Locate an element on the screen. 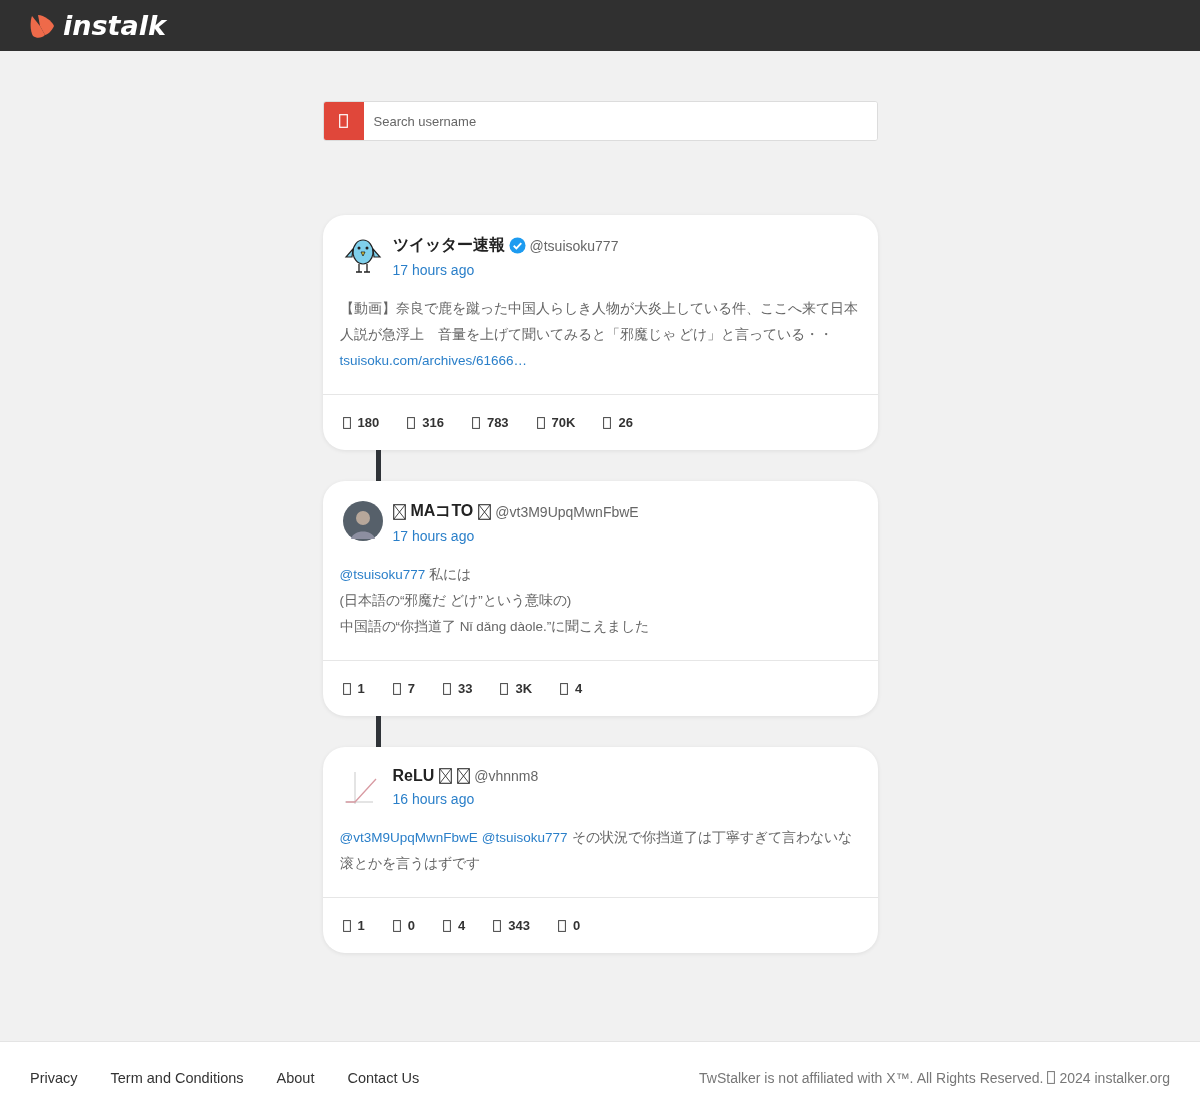 The width and height of the screenshot is (1200, 1113). logo-text: instalk is located at coordinates (114, 25).